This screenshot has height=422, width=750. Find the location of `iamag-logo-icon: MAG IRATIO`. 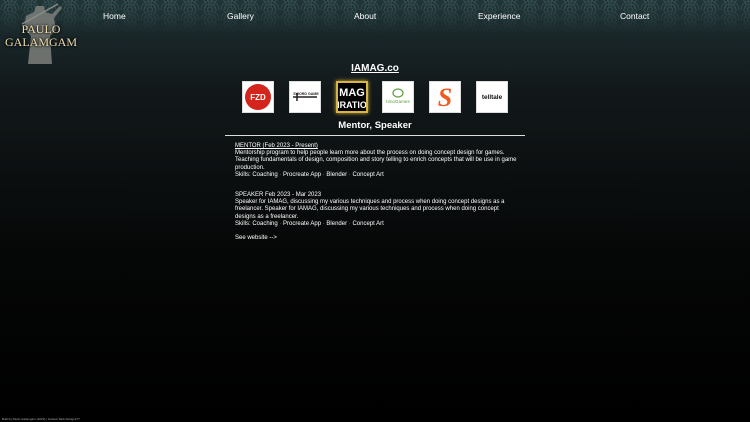

iamag-logo-icon: MAG IRATIO is located at coordinates (352, 98).